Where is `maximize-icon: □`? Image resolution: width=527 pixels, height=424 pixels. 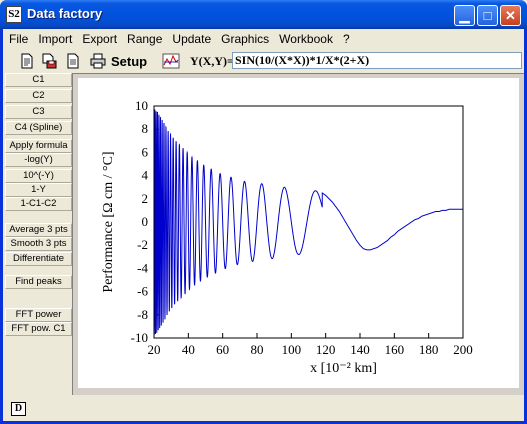 maximize-icon: □ is located at coordinates (487, 15).